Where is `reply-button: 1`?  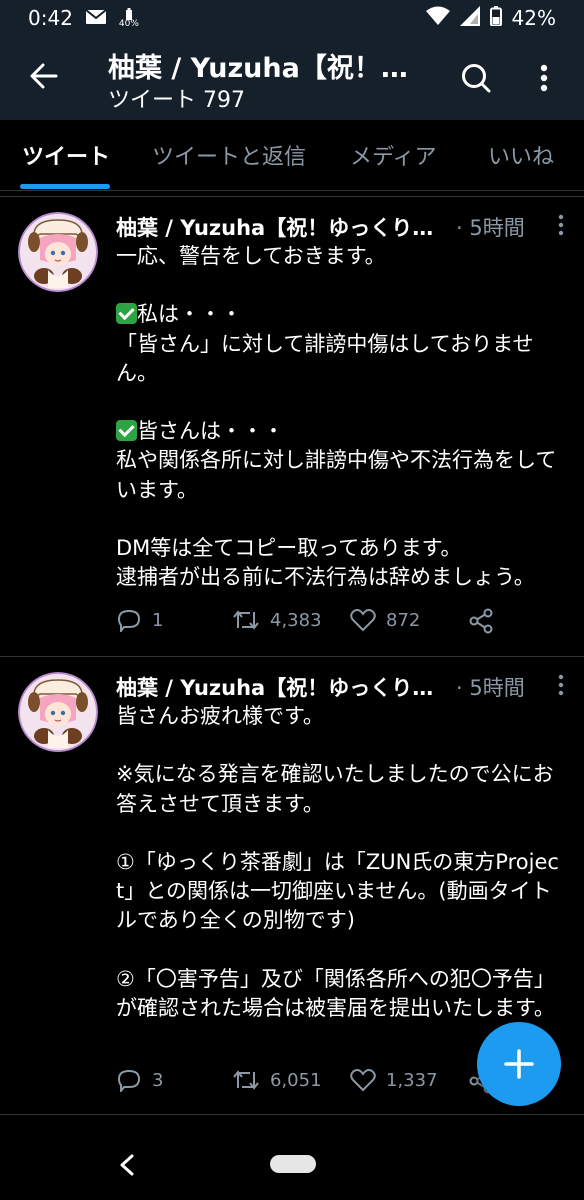 reply-button: 1 is located at coordinates (139, 620).